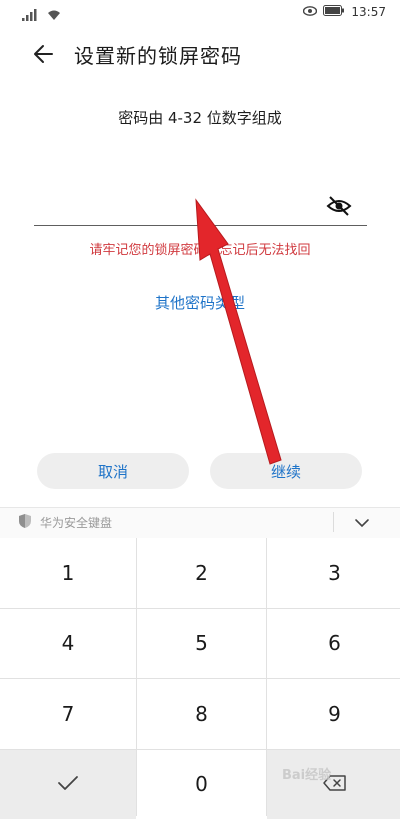 Image resolution: width=400 pixels, height=819 pixels. I want to click on key-1: 1, so click(68, 573).